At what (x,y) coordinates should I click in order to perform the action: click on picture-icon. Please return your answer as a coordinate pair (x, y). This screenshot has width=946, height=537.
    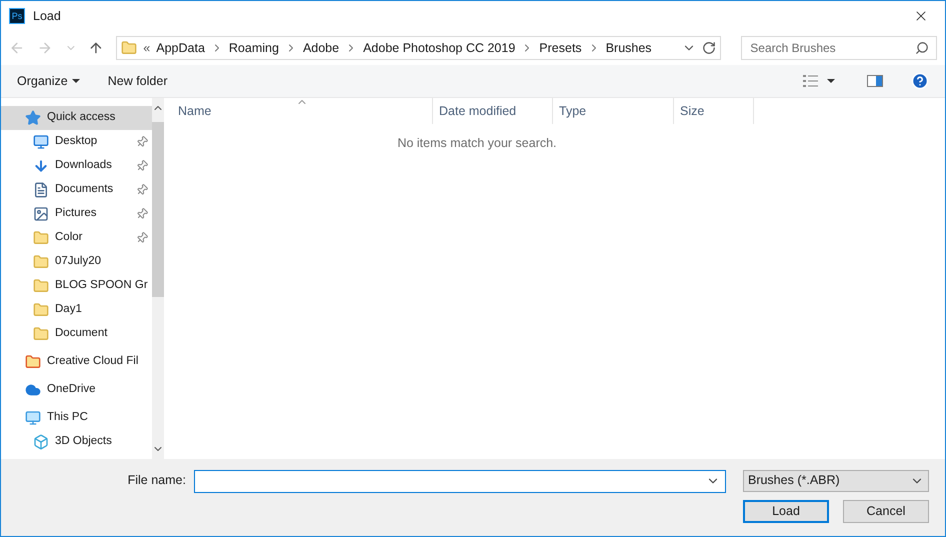
    Looking at the image, I should click on (41, 214).